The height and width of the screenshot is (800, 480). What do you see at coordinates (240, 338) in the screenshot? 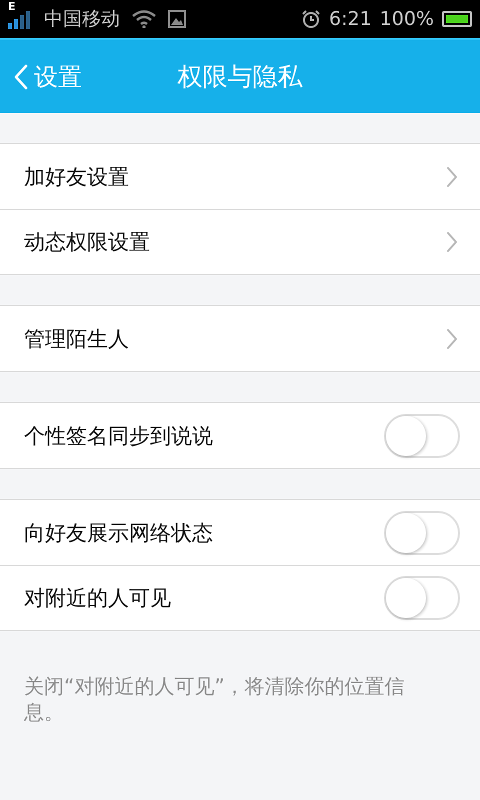
I see `settings-row: 管理陌生人` at bounding box center [240, 338].